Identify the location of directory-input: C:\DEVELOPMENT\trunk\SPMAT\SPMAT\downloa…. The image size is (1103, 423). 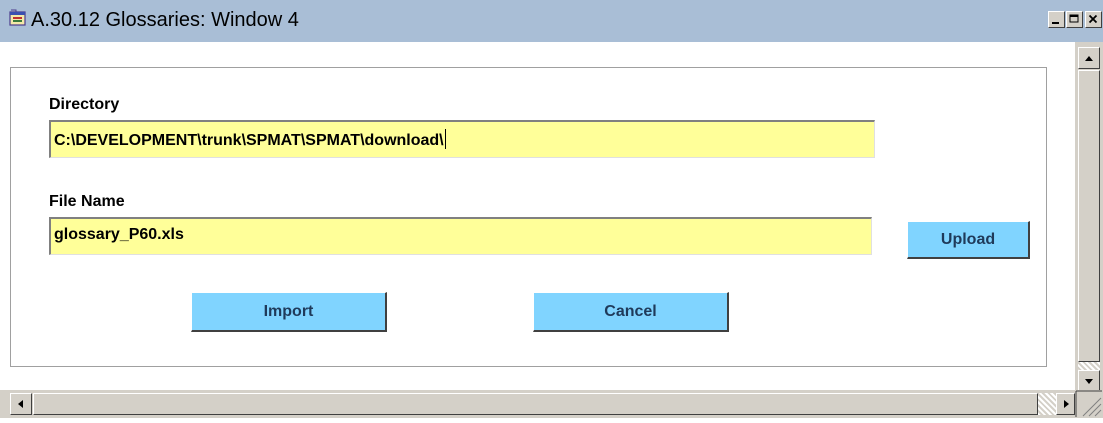
(462, 139).